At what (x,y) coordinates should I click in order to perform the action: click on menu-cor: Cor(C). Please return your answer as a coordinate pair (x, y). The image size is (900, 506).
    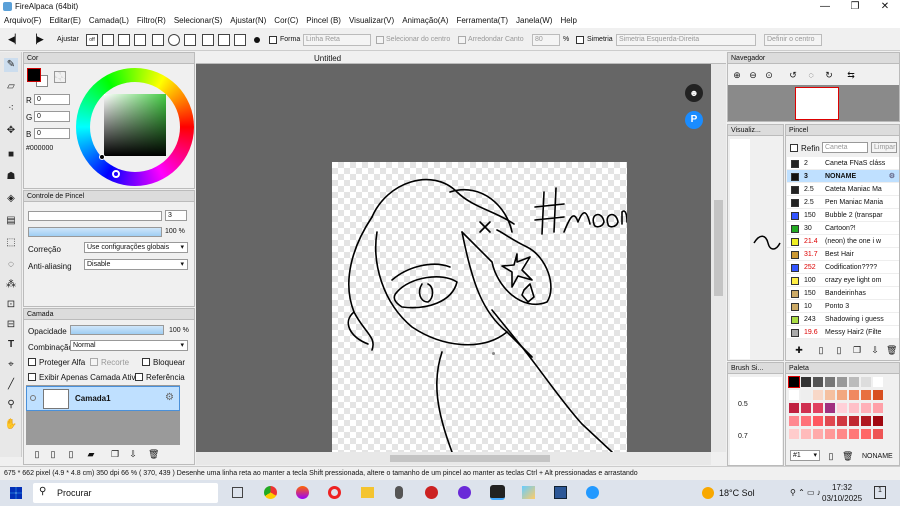
    Looking at the image, I should click on (286, 21).